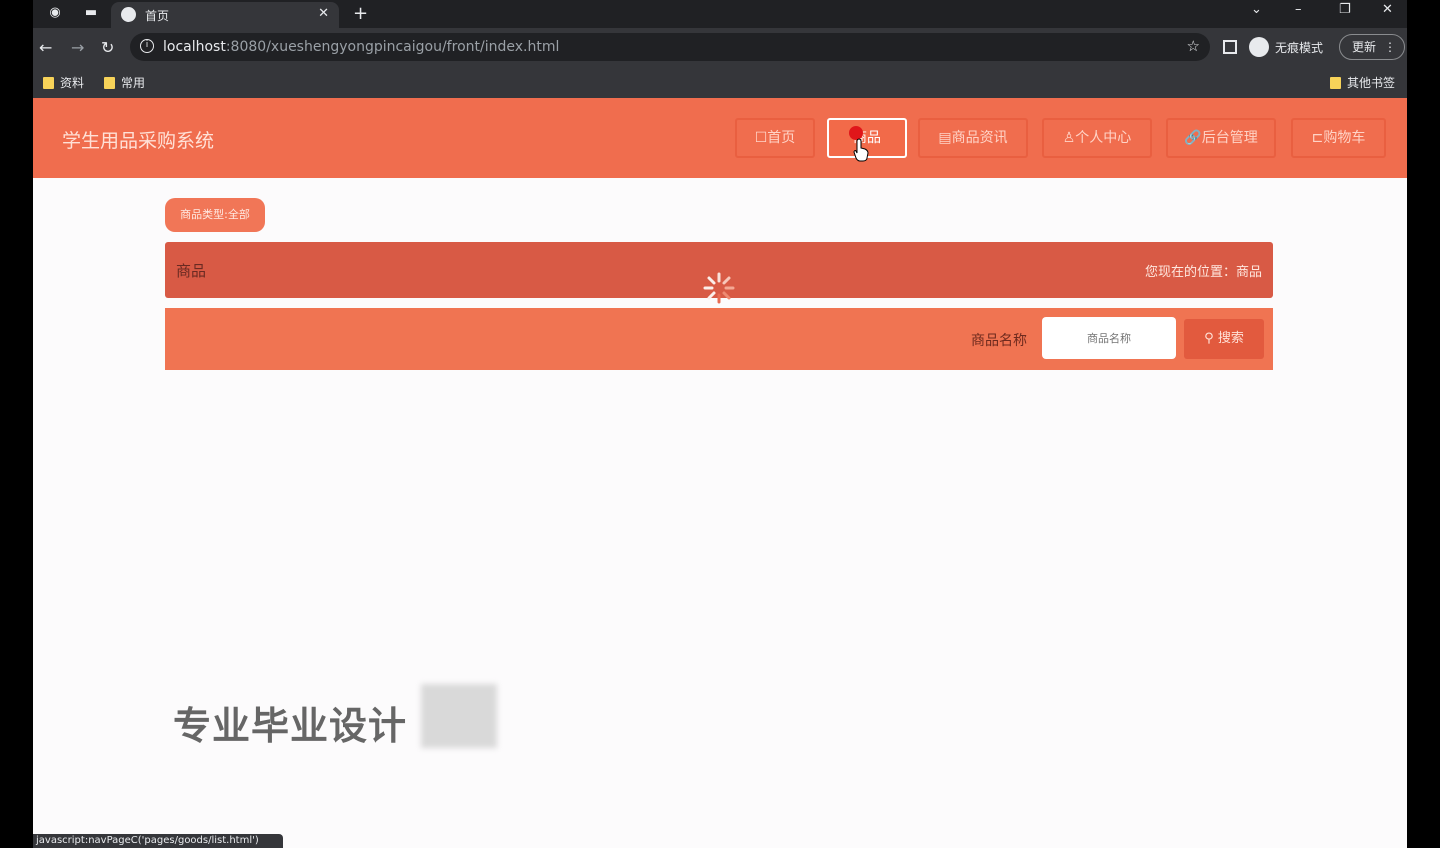 The image size is (1440, 848). What do you see at coordinates (55, 13) in the screenshot?
I see `browser-globe-icon: ◉` at bounding box center [55, 13].